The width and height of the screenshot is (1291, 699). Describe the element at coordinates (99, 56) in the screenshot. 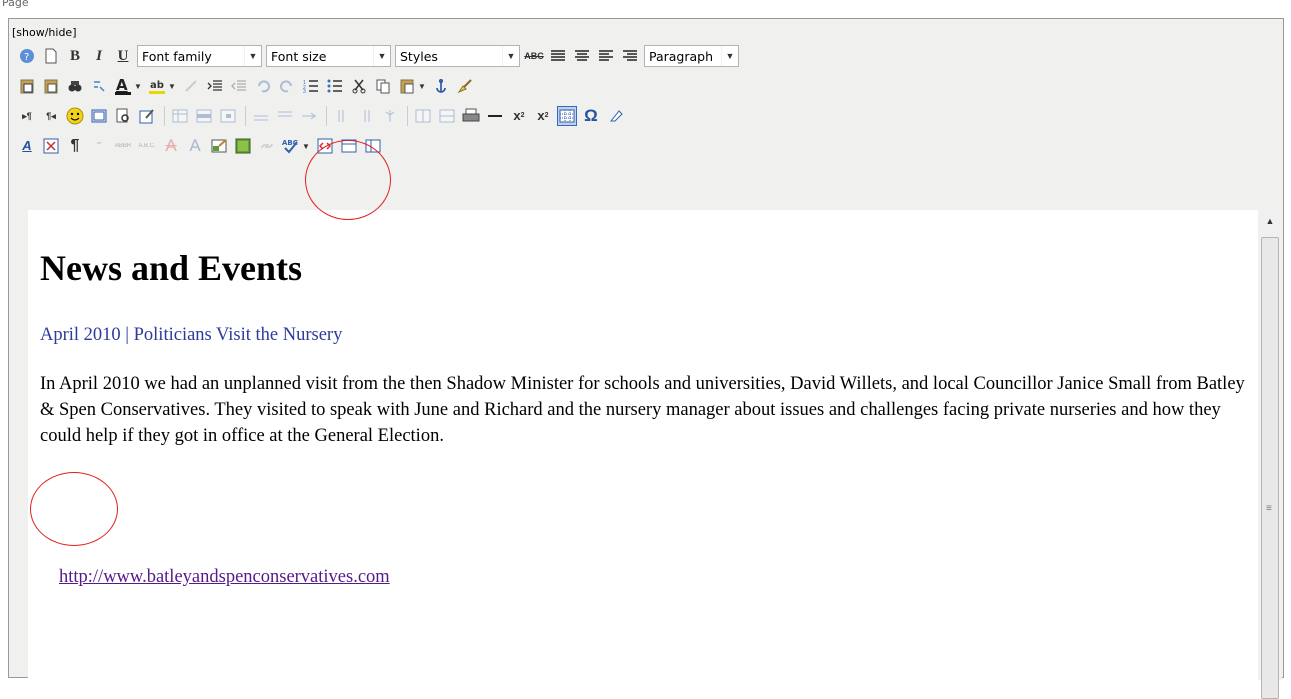

I see `italic-button: I` at that location.